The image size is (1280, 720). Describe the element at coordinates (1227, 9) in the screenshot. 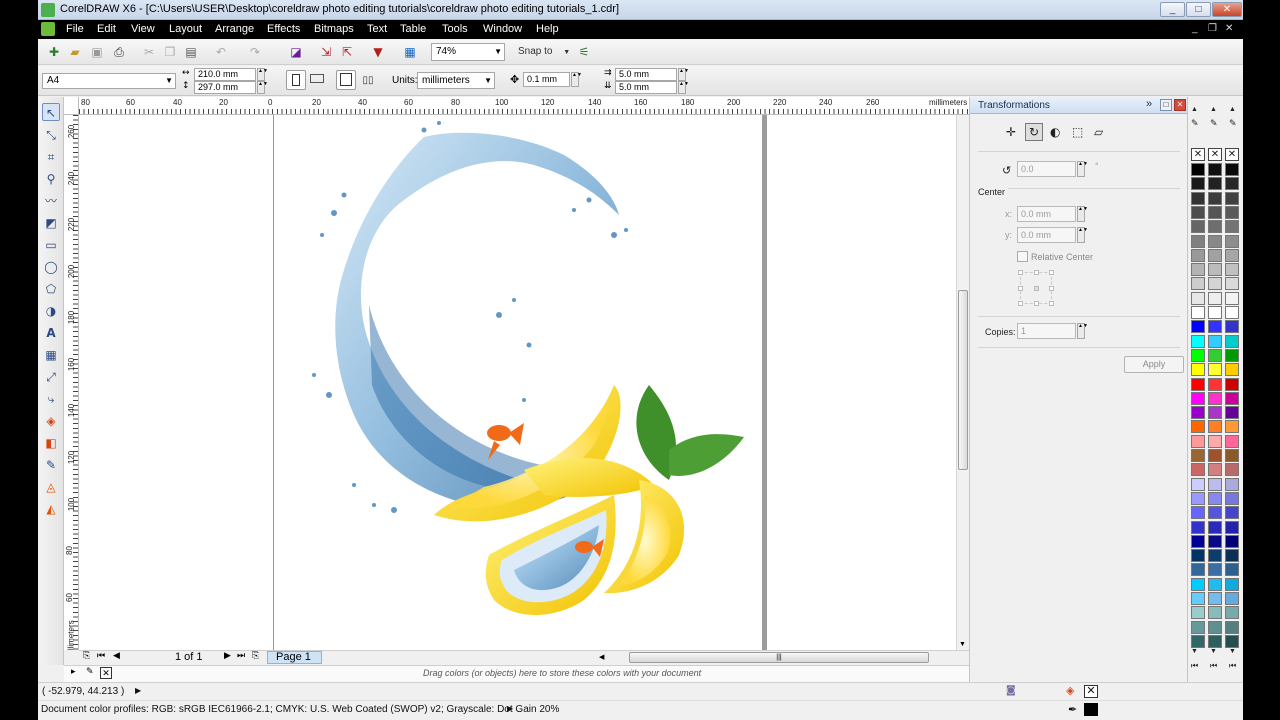

I see `close-button: ✕` at that location.